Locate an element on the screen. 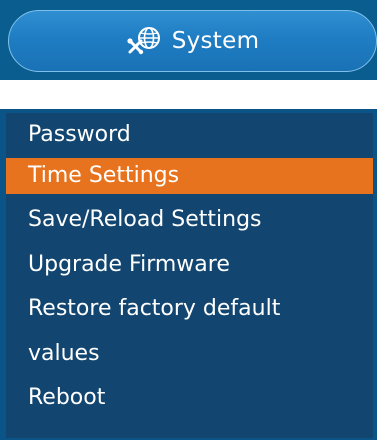 This screenshot has width=377, height=442. menu-item-restore-factory-defaults-line2: values is located at coordinates (189, 354).